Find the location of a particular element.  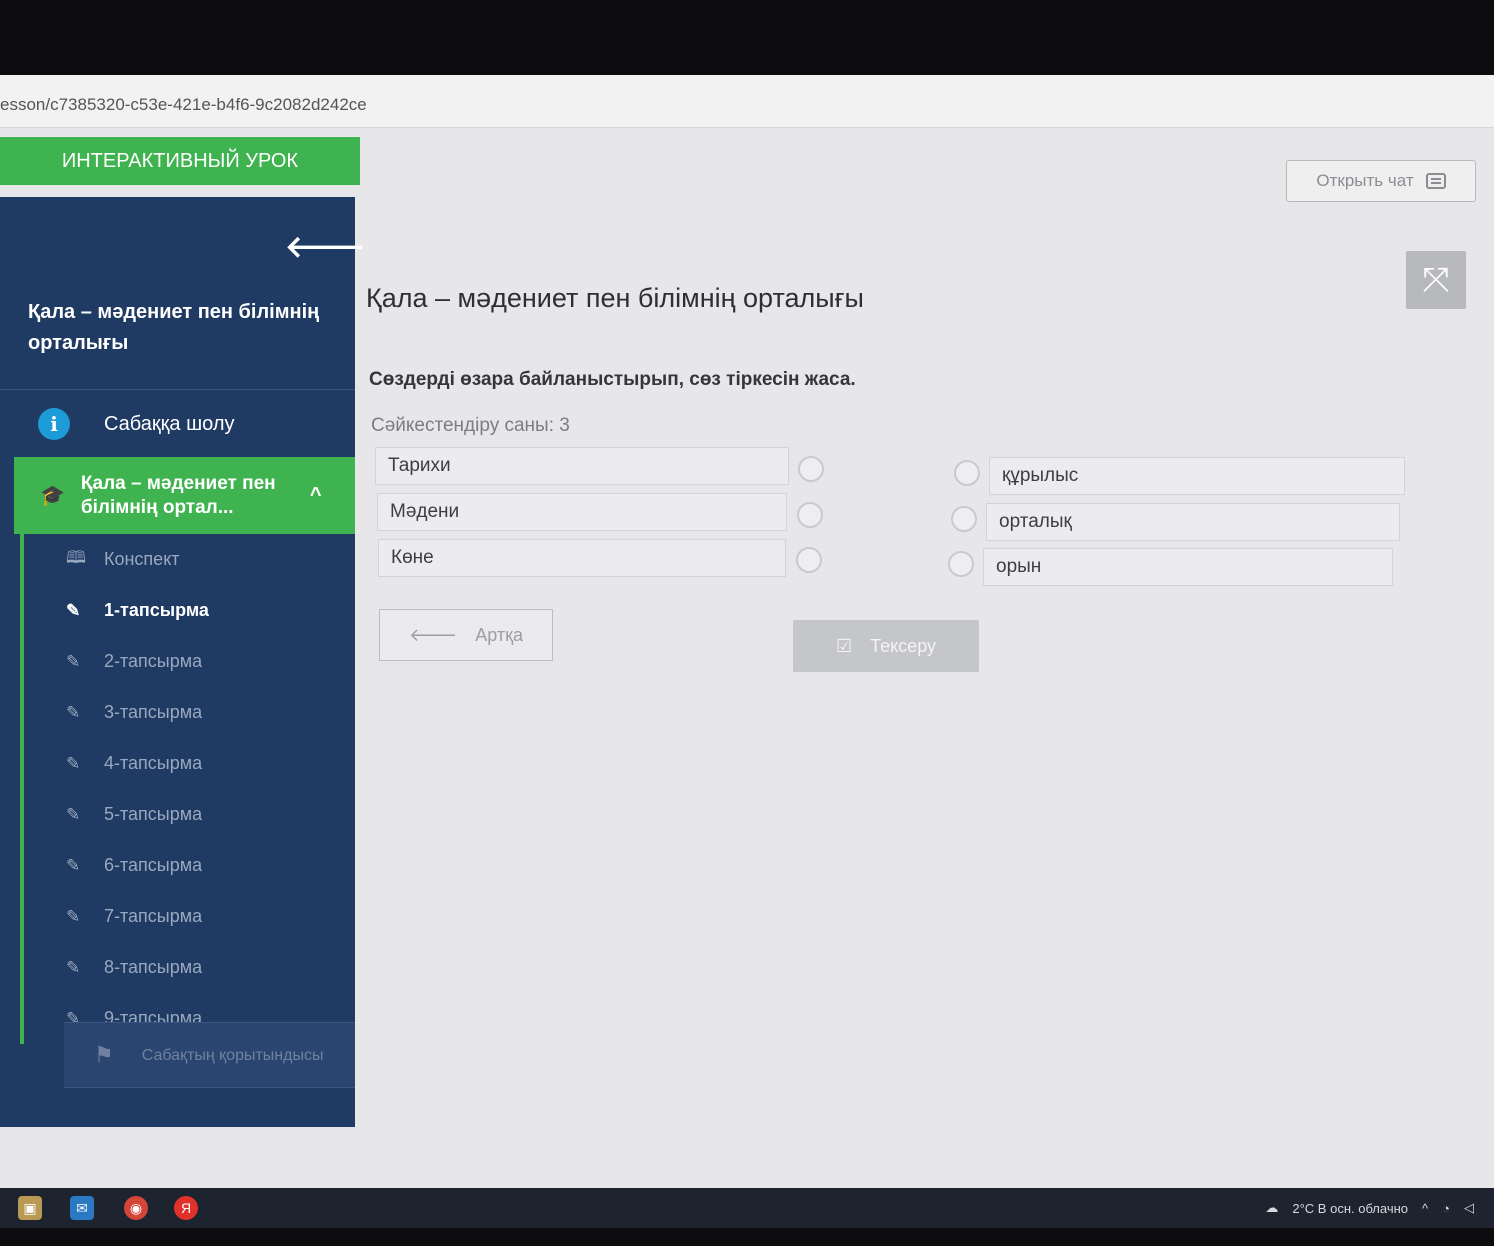

chrome-icon: ◉ is located at coordinates (136, 1208).